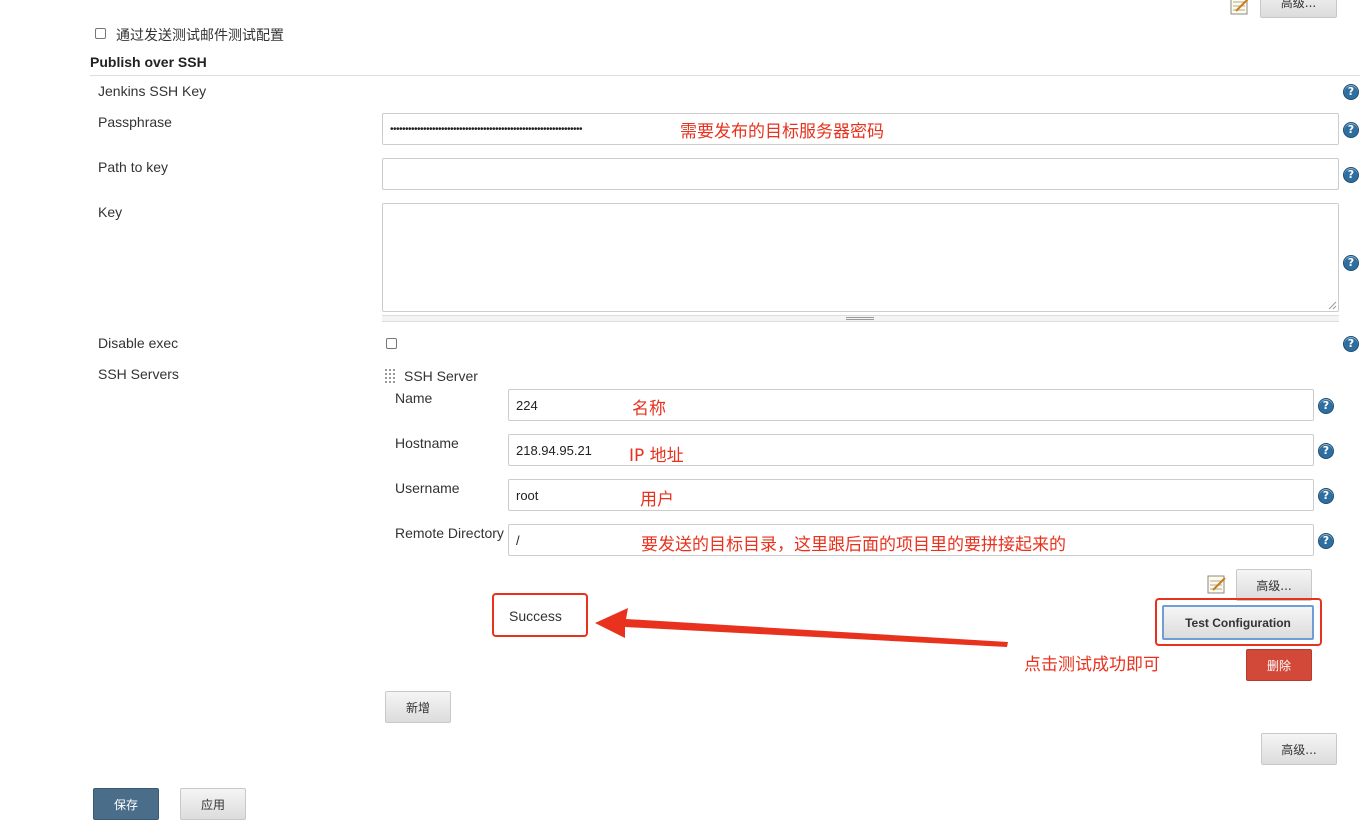 The height and width of the screenshot is (827, 1368). I want to click on annotation-passphrase: 需要发布的目标服务器密码, so click(782, 132).